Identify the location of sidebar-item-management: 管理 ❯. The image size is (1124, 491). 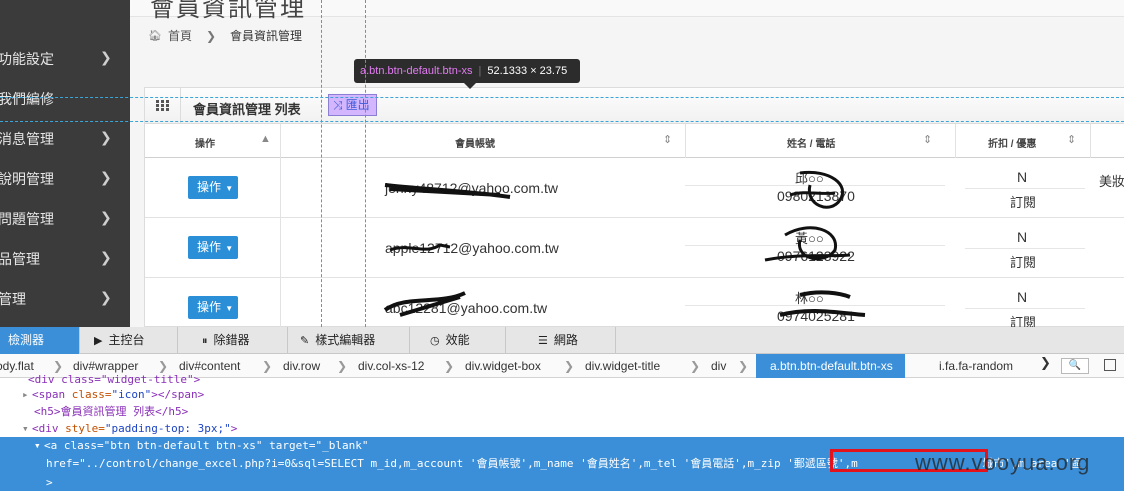
(65, 298).